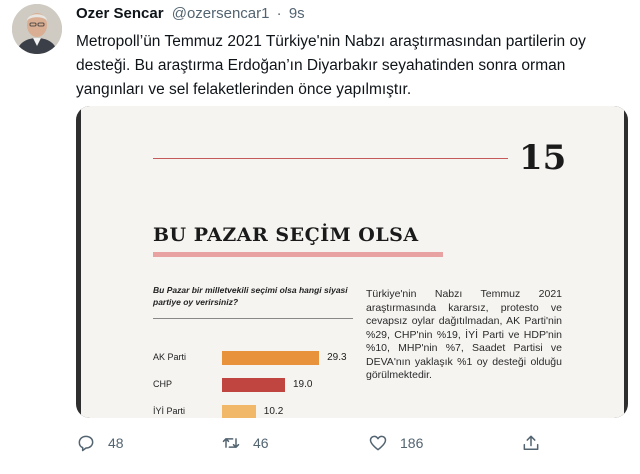 The width and height of the screenshot is (640, 474). What do you see at coordinates (412, 443) in the screenshot?
I see `like-count: 186` at bounding box center [412, 443].